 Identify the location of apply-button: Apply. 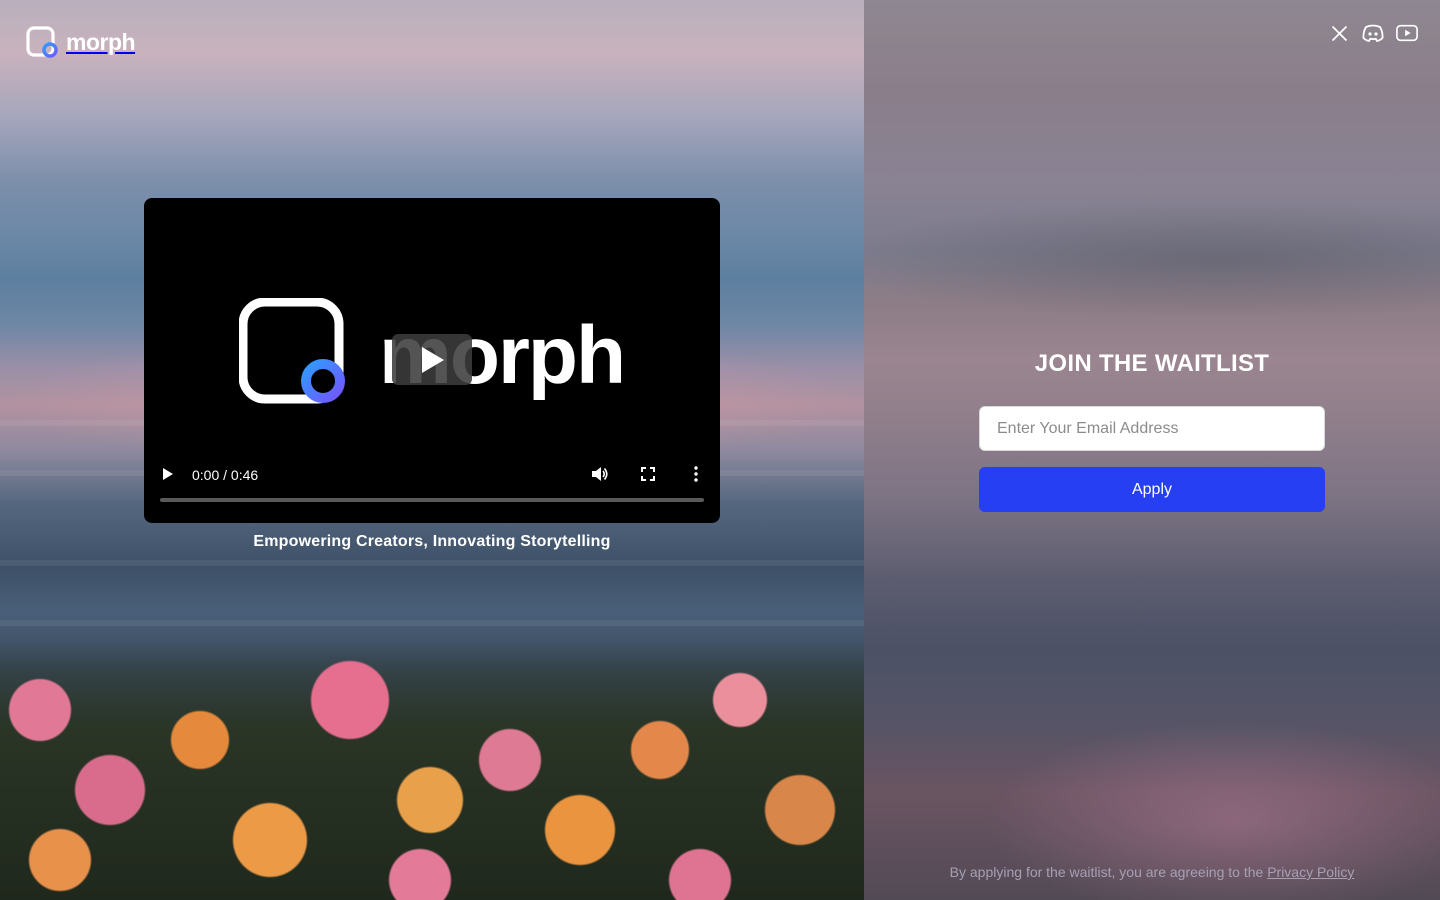
(1152, 489).